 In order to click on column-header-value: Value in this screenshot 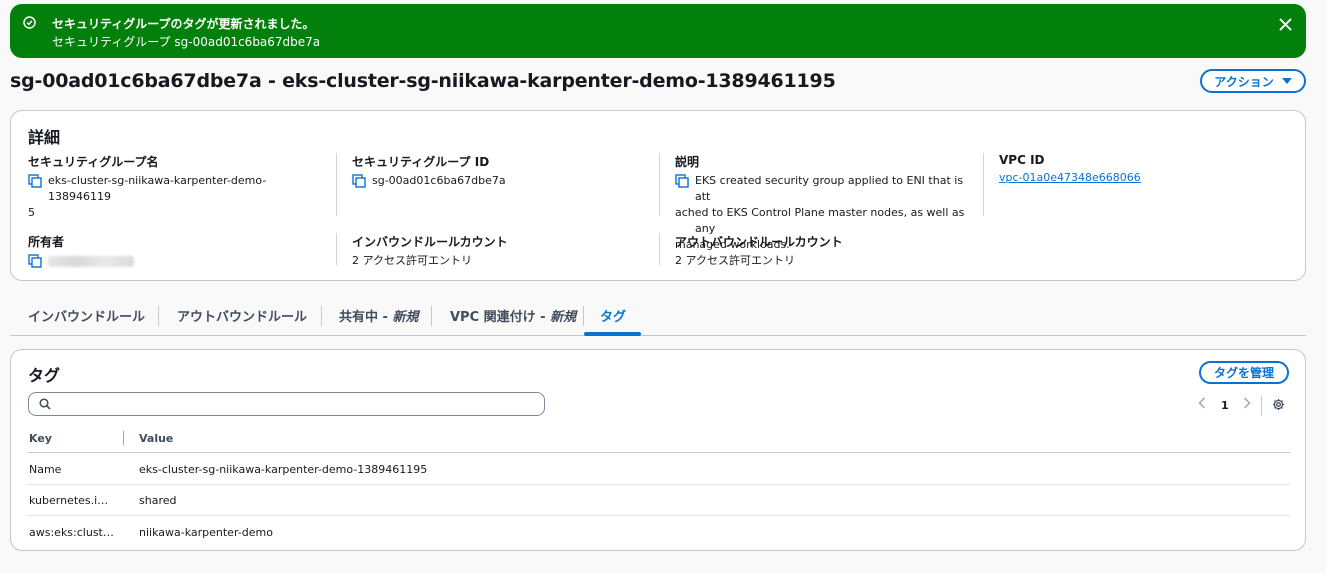, I will do `click(156, 438)`.